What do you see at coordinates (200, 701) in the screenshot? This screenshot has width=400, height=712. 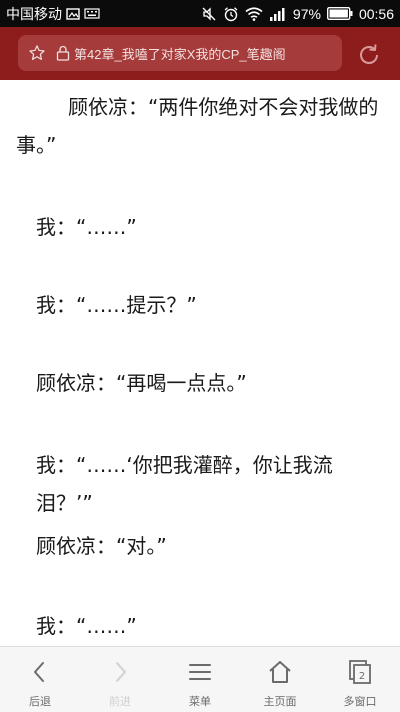 I see `menu-label: 菜单` at bounding box center [200, 701].